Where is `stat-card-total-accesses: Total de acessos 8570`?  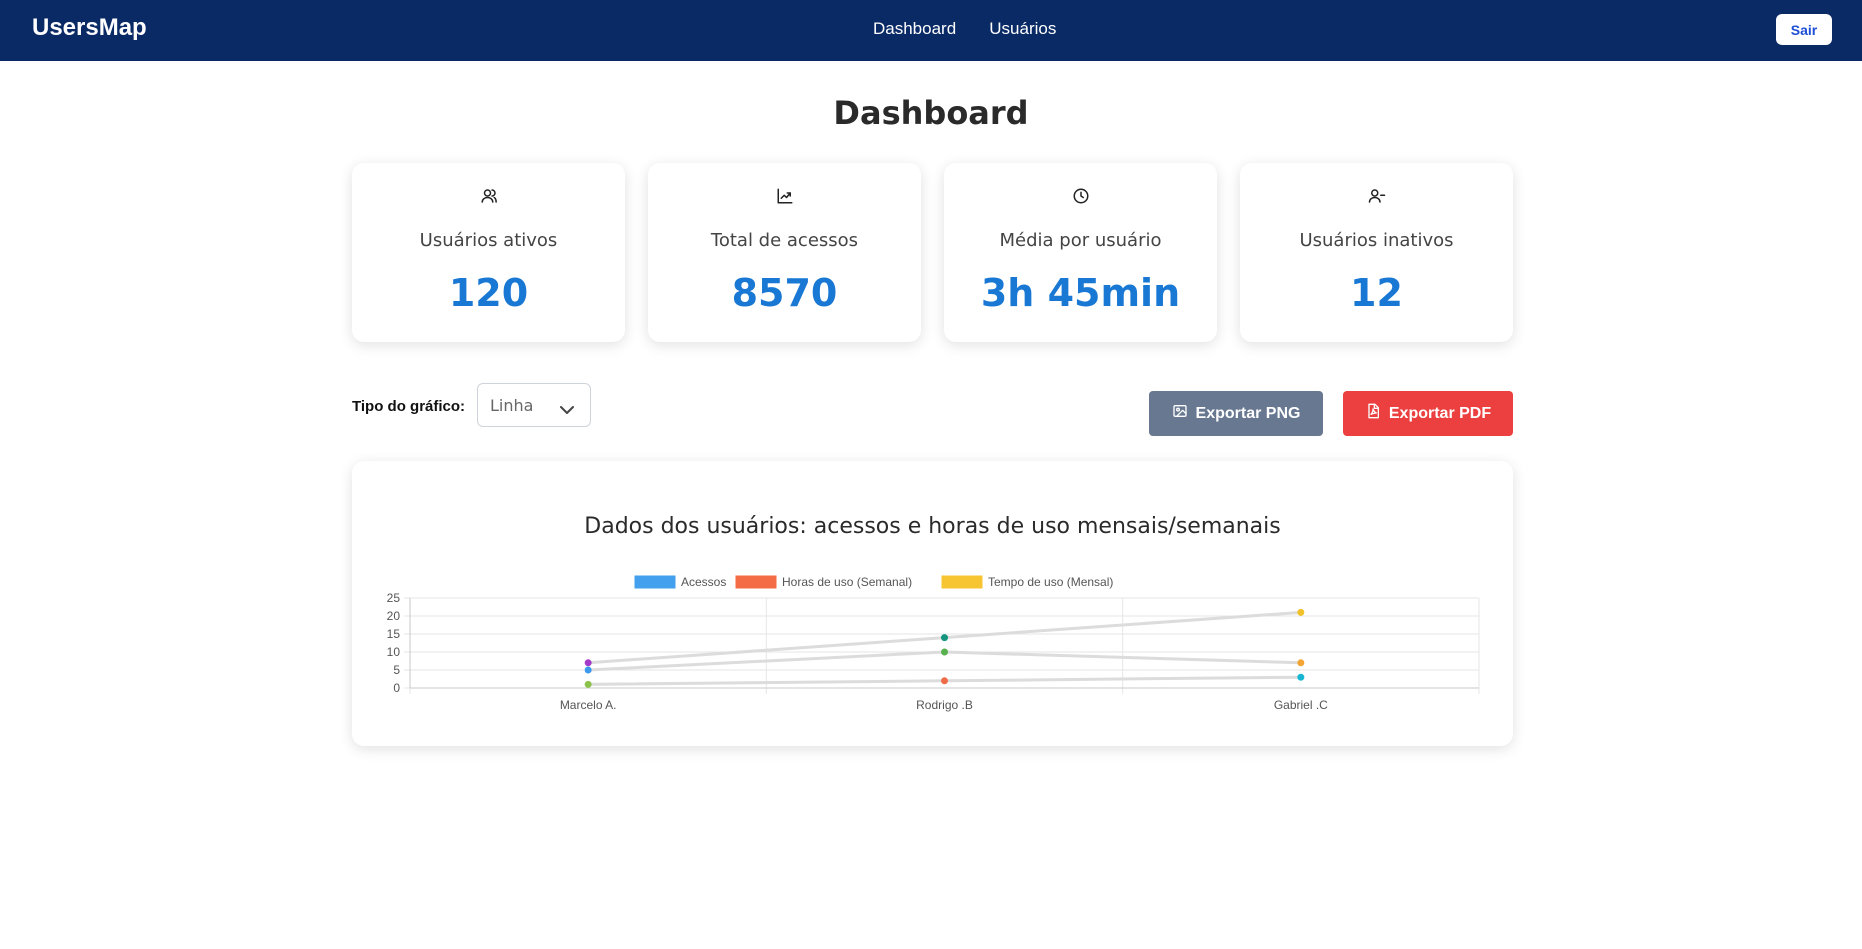
stat-card-total-accesses: Total de acessos 8570 is located at coordinates (784, 252).